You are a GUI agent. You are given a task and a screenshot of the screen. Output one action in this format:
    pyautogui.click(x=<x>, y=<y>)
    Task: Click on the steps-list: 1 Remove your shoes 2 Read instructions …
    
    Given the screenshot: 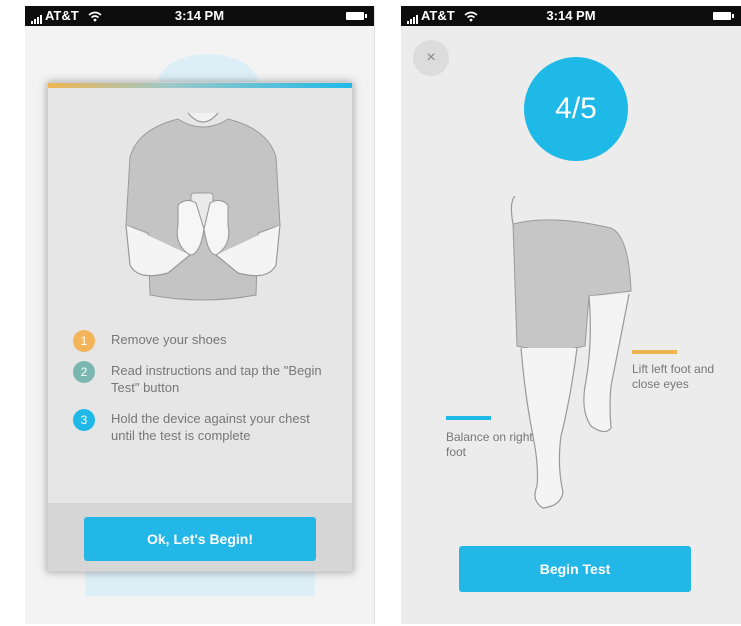 What is the action you would take?
    pyautogui.click(x=202, y=394)
    